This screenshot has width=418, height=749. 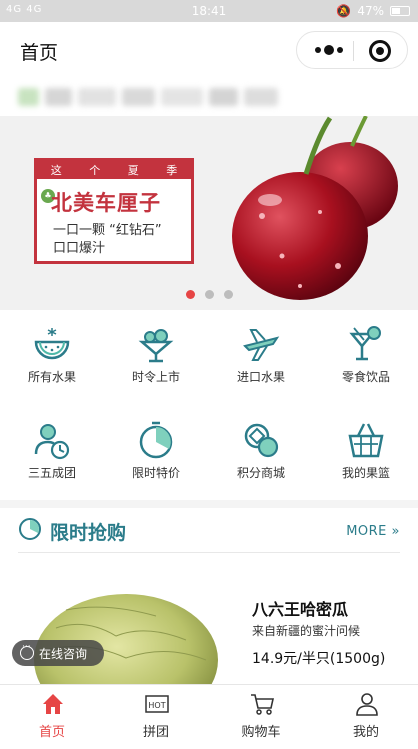 What do you see at coordinates (155, 377) in the screenshot?
I see `category-label: 时令上市` at bounding box center [155, 377].